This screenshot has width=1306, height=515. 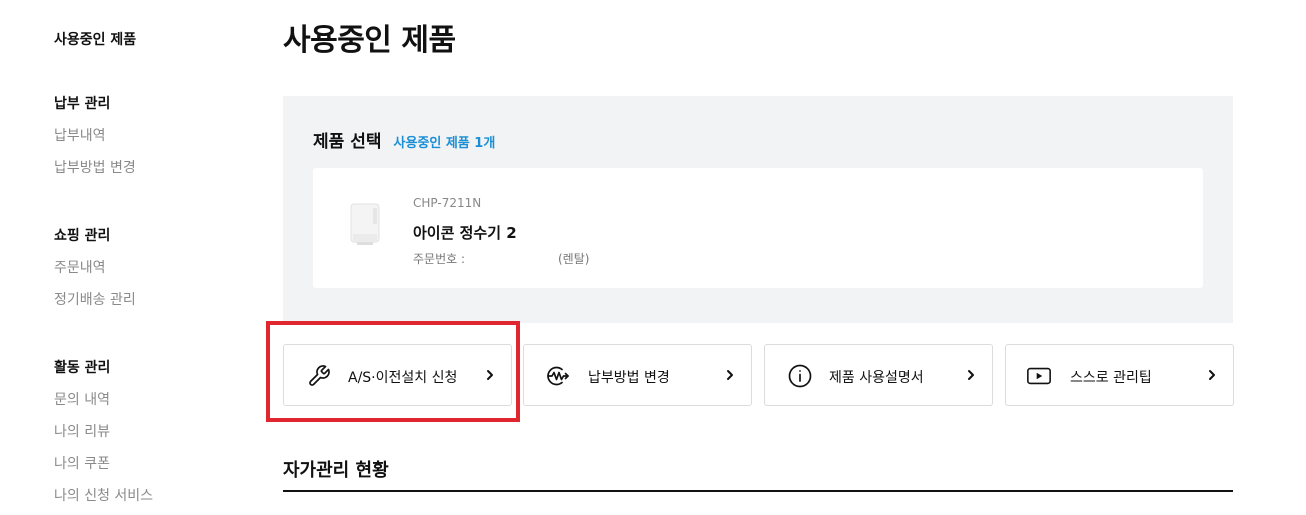 I want to click on play-icon, so click(x=1039, y=376).